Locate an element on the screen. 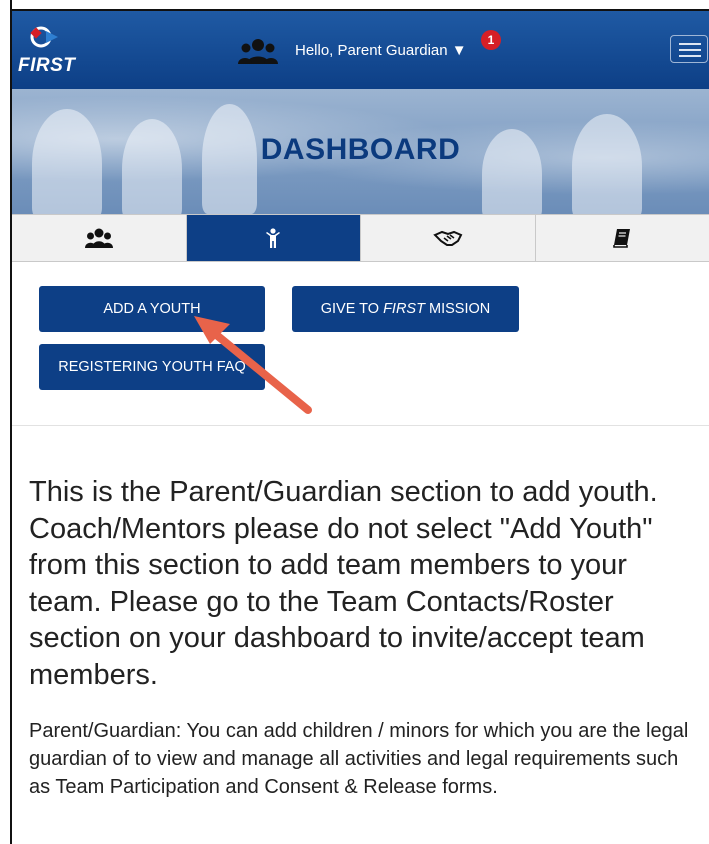 The width and height of the screenshot is (709, 844). dashboard-tabs is located at coordinates (360, 238).